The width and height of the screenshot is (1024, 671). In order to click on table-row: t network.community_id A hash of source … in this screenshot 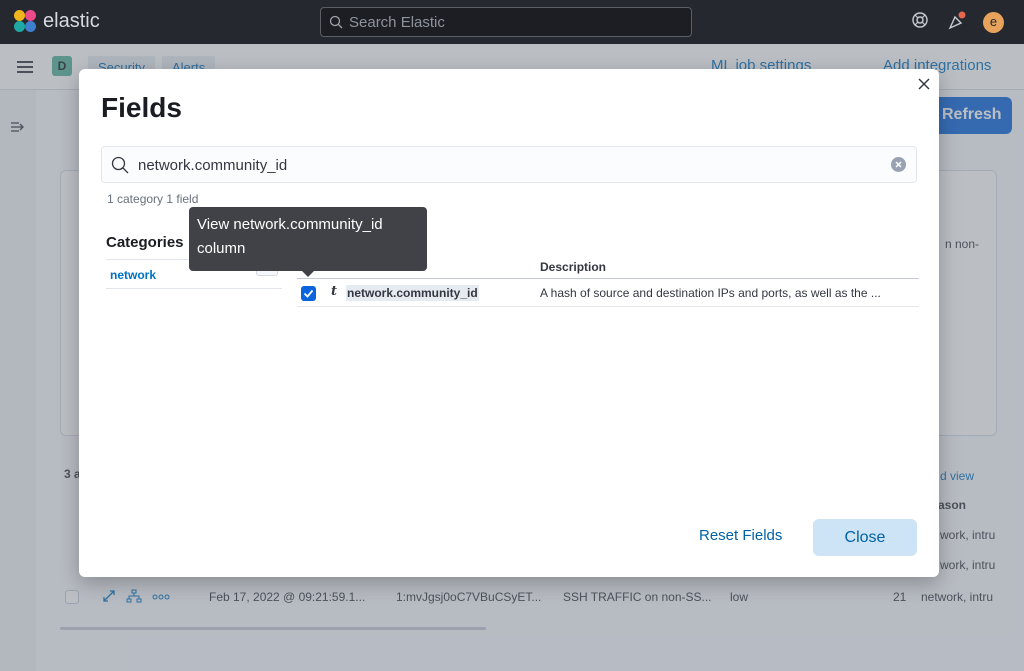, I will do `click(608, 293)`.